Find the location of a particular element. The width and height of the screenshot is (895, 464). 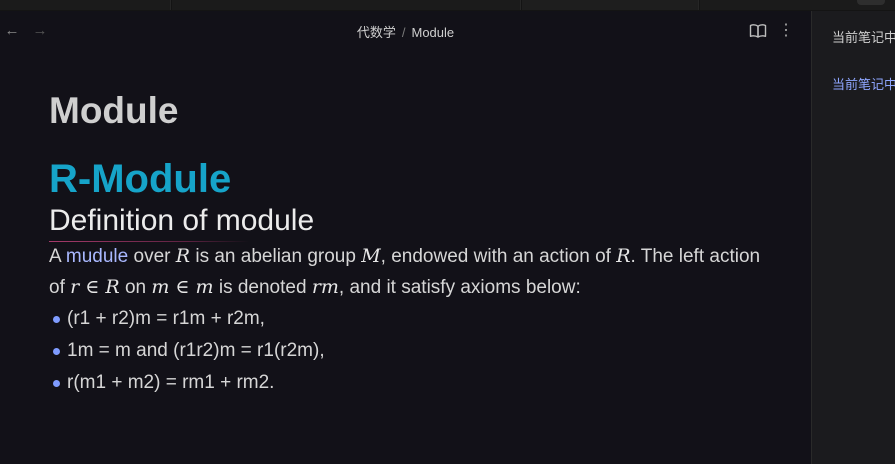

internal-link: mudule is located at coordinates (97, 256).